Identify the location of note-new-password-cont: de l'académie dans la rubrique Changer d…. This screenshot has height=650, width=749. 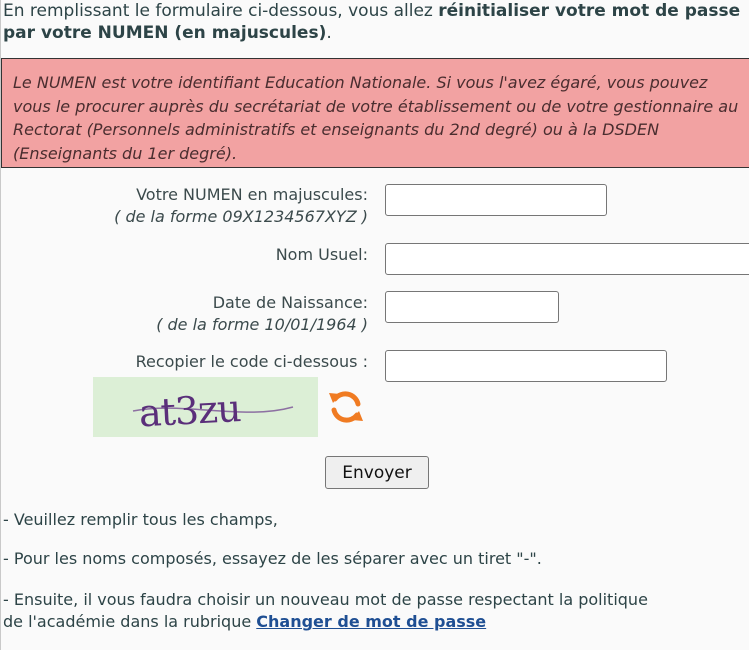
(244, 622).